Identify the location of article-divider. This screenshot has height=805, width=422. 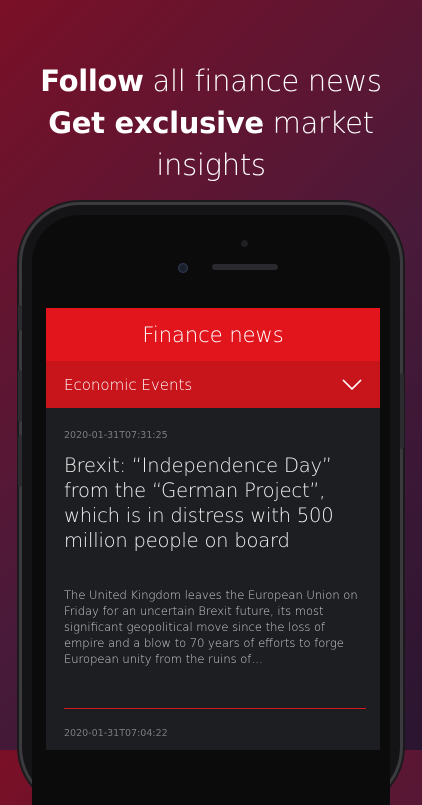
(215, 708).